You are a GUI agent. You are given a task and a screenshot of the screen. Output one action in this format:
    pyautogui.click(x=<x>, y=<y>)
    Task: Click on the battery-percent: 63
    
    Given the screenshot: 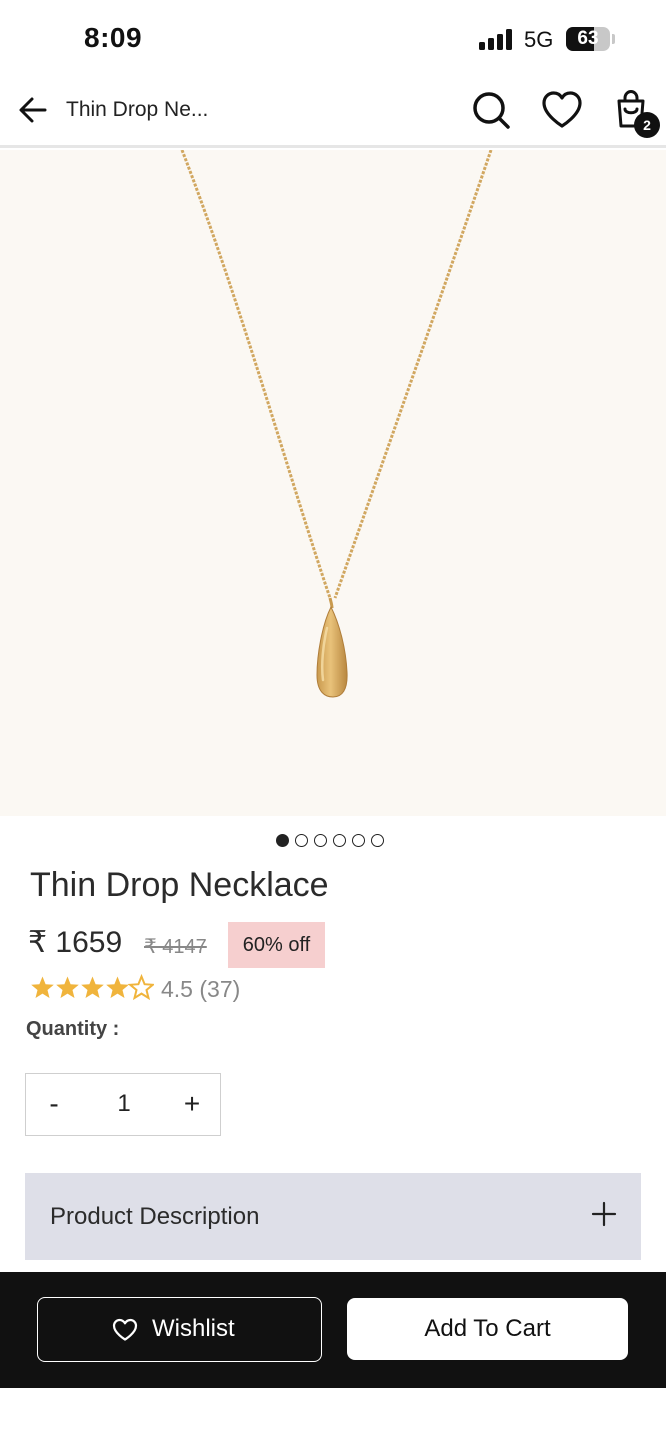 What is the action you would take?
    pyautogui.click(x=588, y=38)
    